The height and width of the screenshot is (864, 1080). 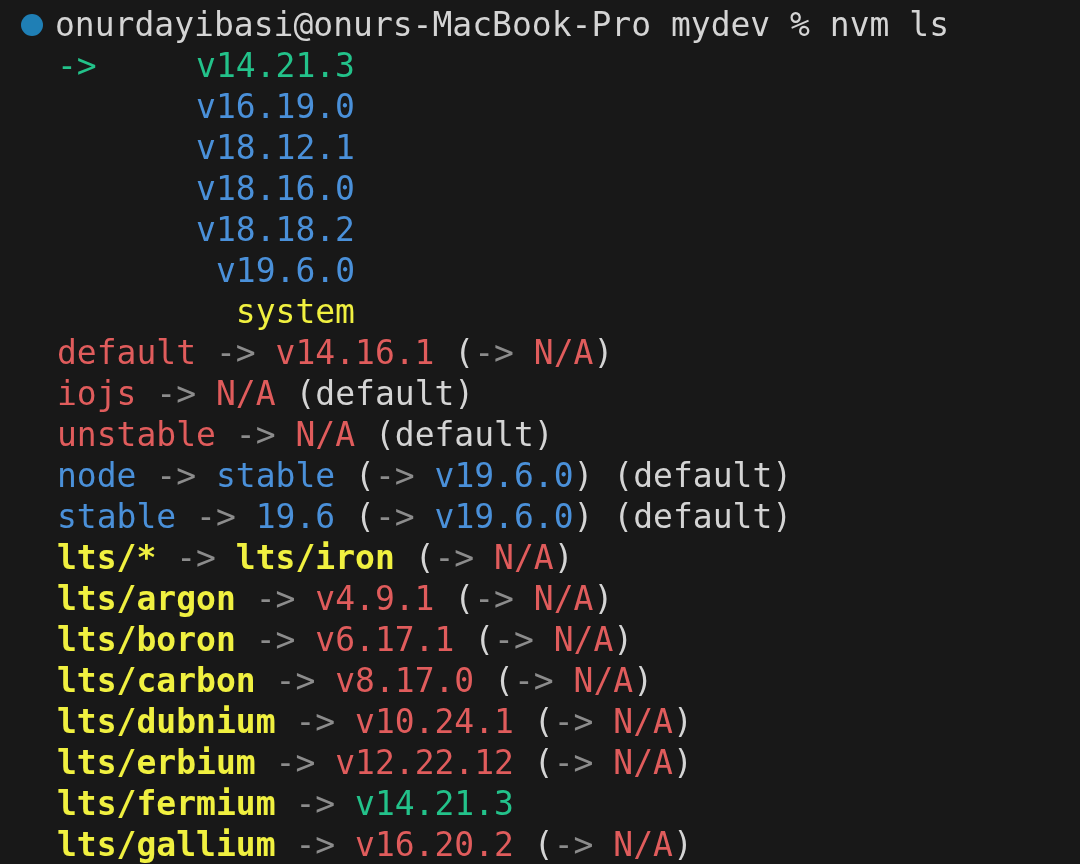 What do you see at coordinates (434, 844) in the screenshot?
I see `output-text: v16.20.2` at bounding box center [434, 844].